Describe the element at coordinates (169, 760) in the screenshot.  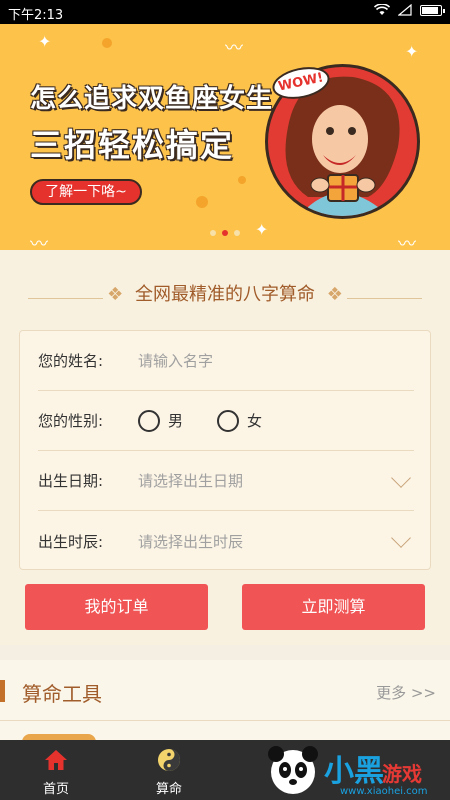
I see `yin-yang-icon` at that location.